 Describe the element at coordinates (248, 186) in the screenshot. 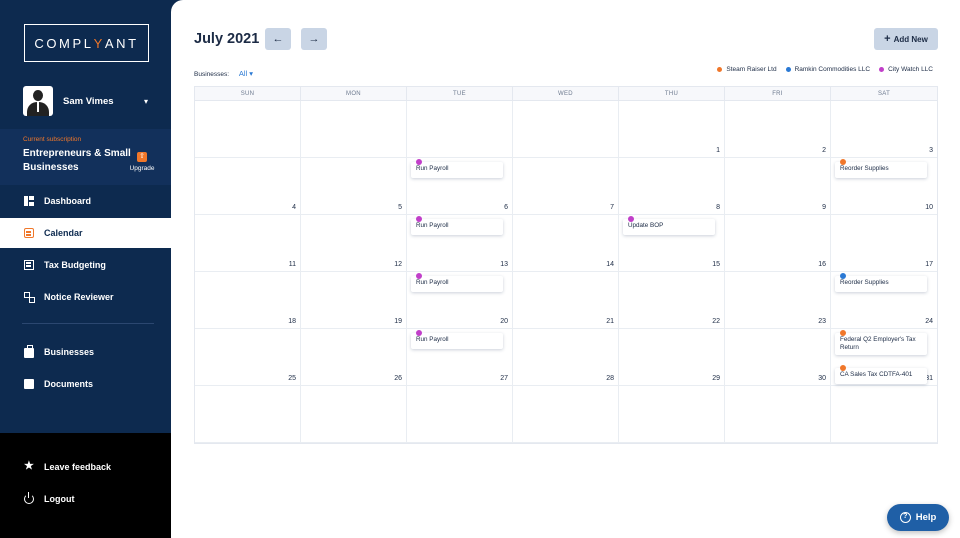

I see `calendar-day-cell: 4` at that location.